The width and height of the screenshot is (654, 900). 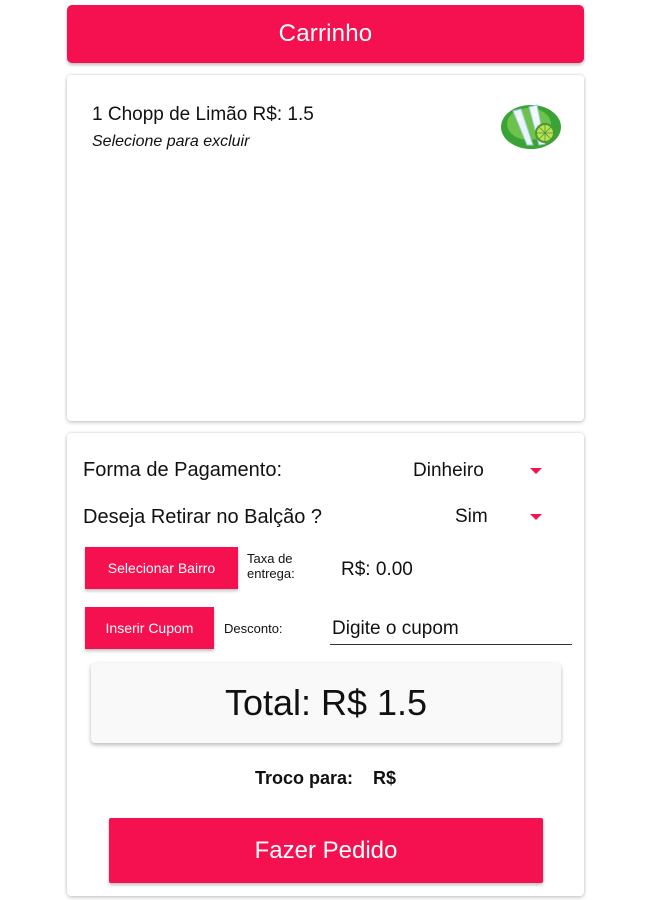 I want to click on change-label: Troco para:, so click(x=303, y=778).